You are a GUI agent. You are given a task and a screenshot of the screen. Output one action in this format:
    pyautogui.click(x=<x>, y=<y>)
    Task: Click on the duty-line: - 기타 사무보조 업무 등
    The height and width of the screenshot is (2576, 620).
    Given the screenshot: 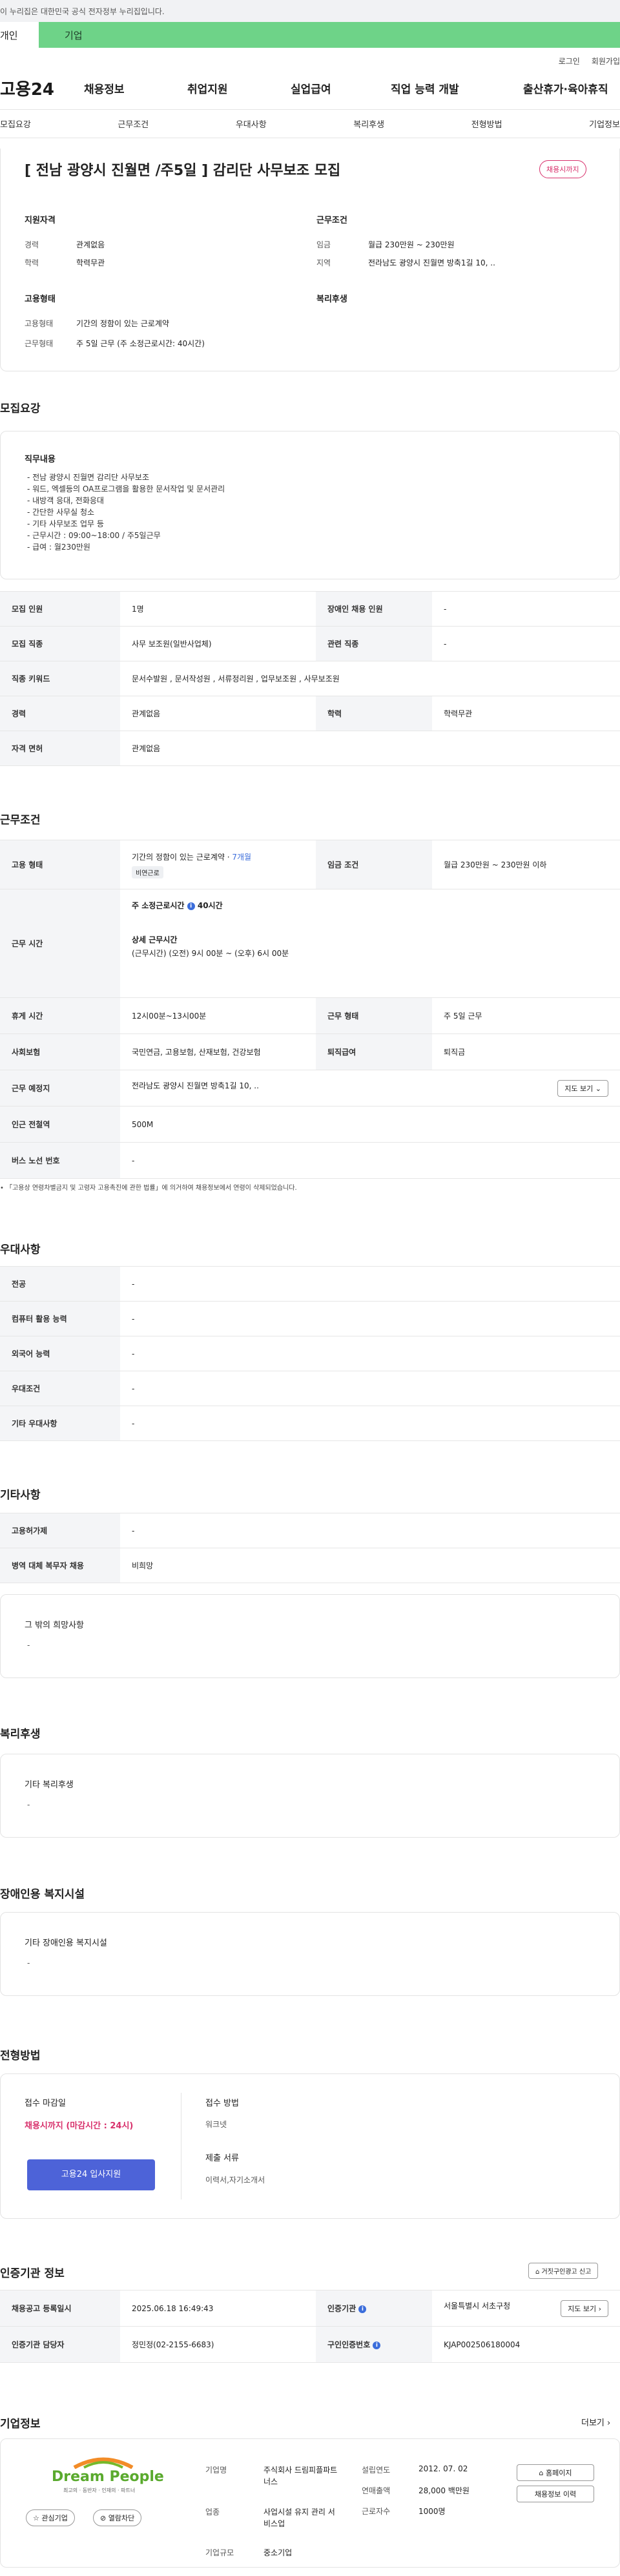 What is the action you would take?
    pyautogui.click(x=65, y=523)
    